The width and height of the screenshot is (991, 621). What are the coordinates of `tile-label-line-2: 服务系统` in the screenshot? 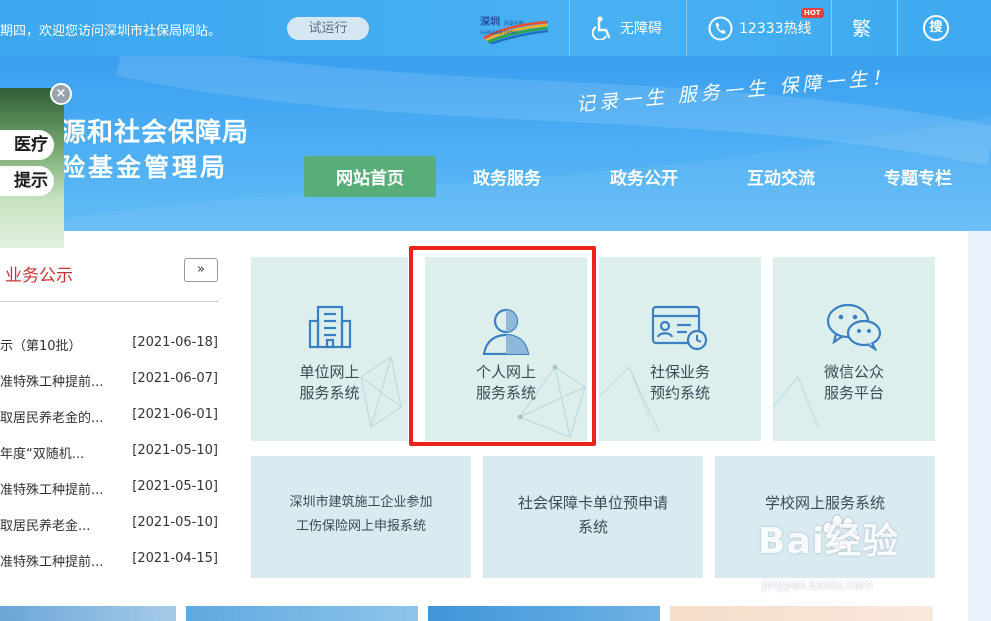 It's located at (329, 393).